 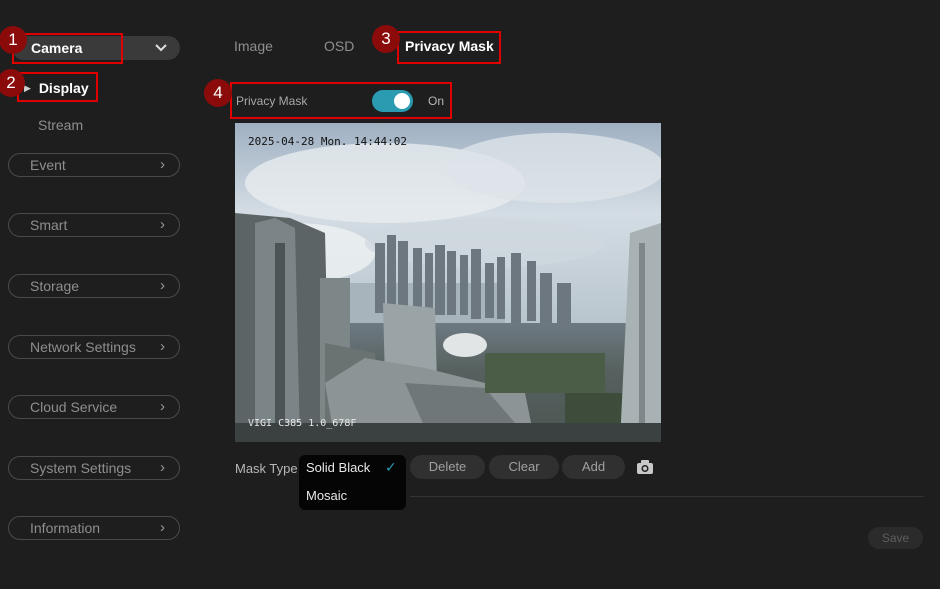 What do you see at coordinates (13, 40) in the screenshot?
I see `callout-badge-1: 1` at bounding box center [13, 40].